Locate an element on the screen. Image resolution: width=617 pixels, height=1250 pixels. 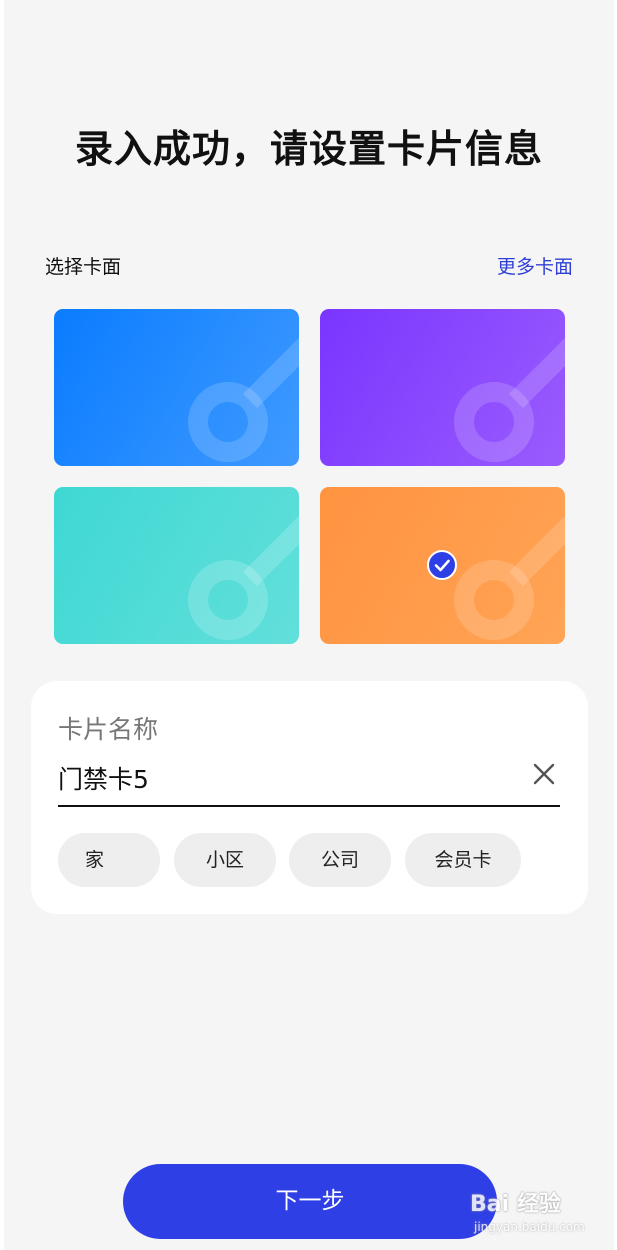
suggestion-chip-home: 家 is located at coordinates (109, 860).